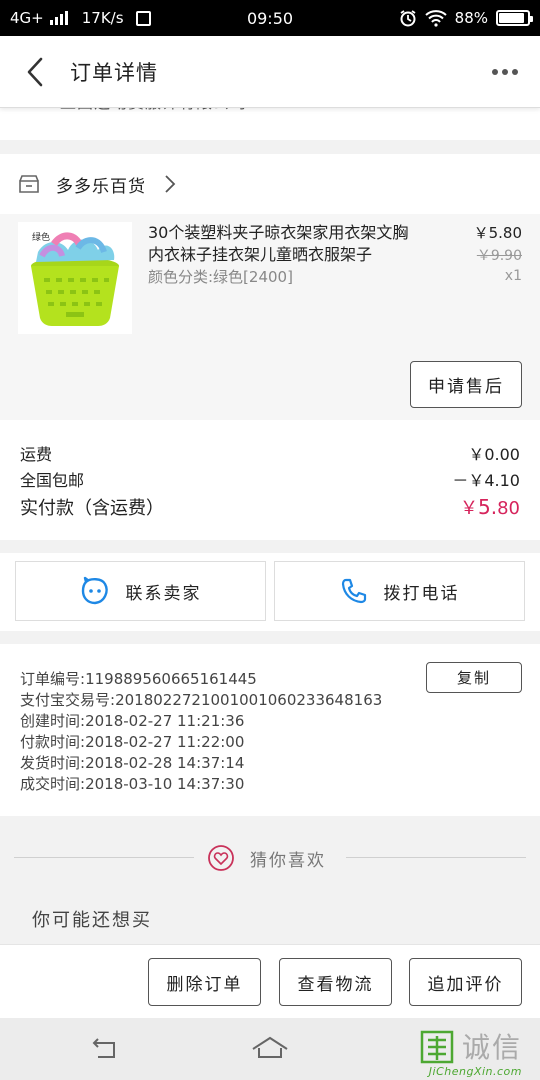 The image size is (540, 1080). I want to click on shop-row: 多多乐百货, so click(270, 184).